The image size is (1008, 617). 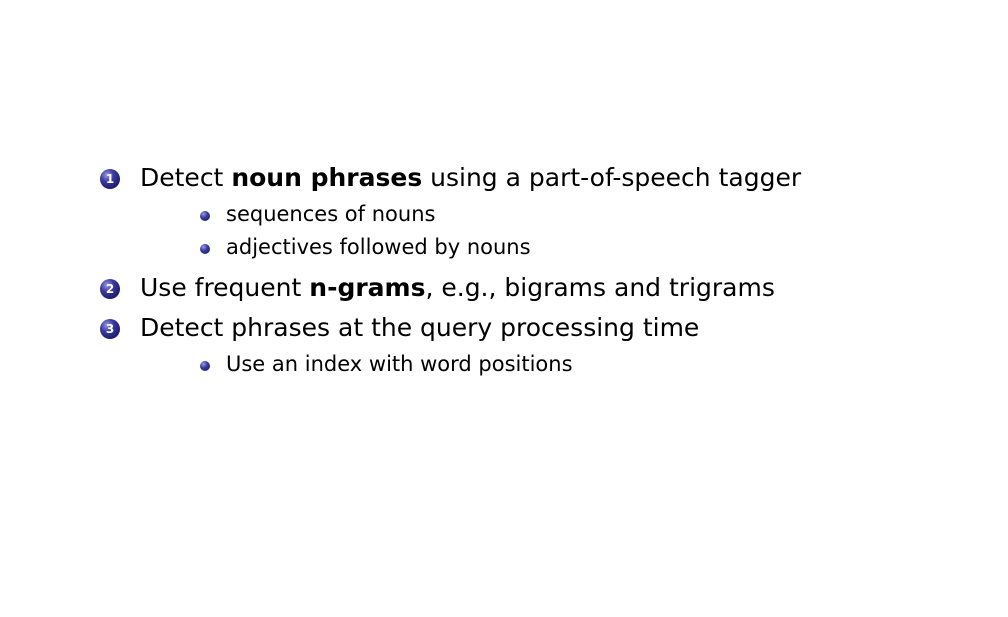 I want to click on number-ball-icon: 3, so click(x=110, y=329).